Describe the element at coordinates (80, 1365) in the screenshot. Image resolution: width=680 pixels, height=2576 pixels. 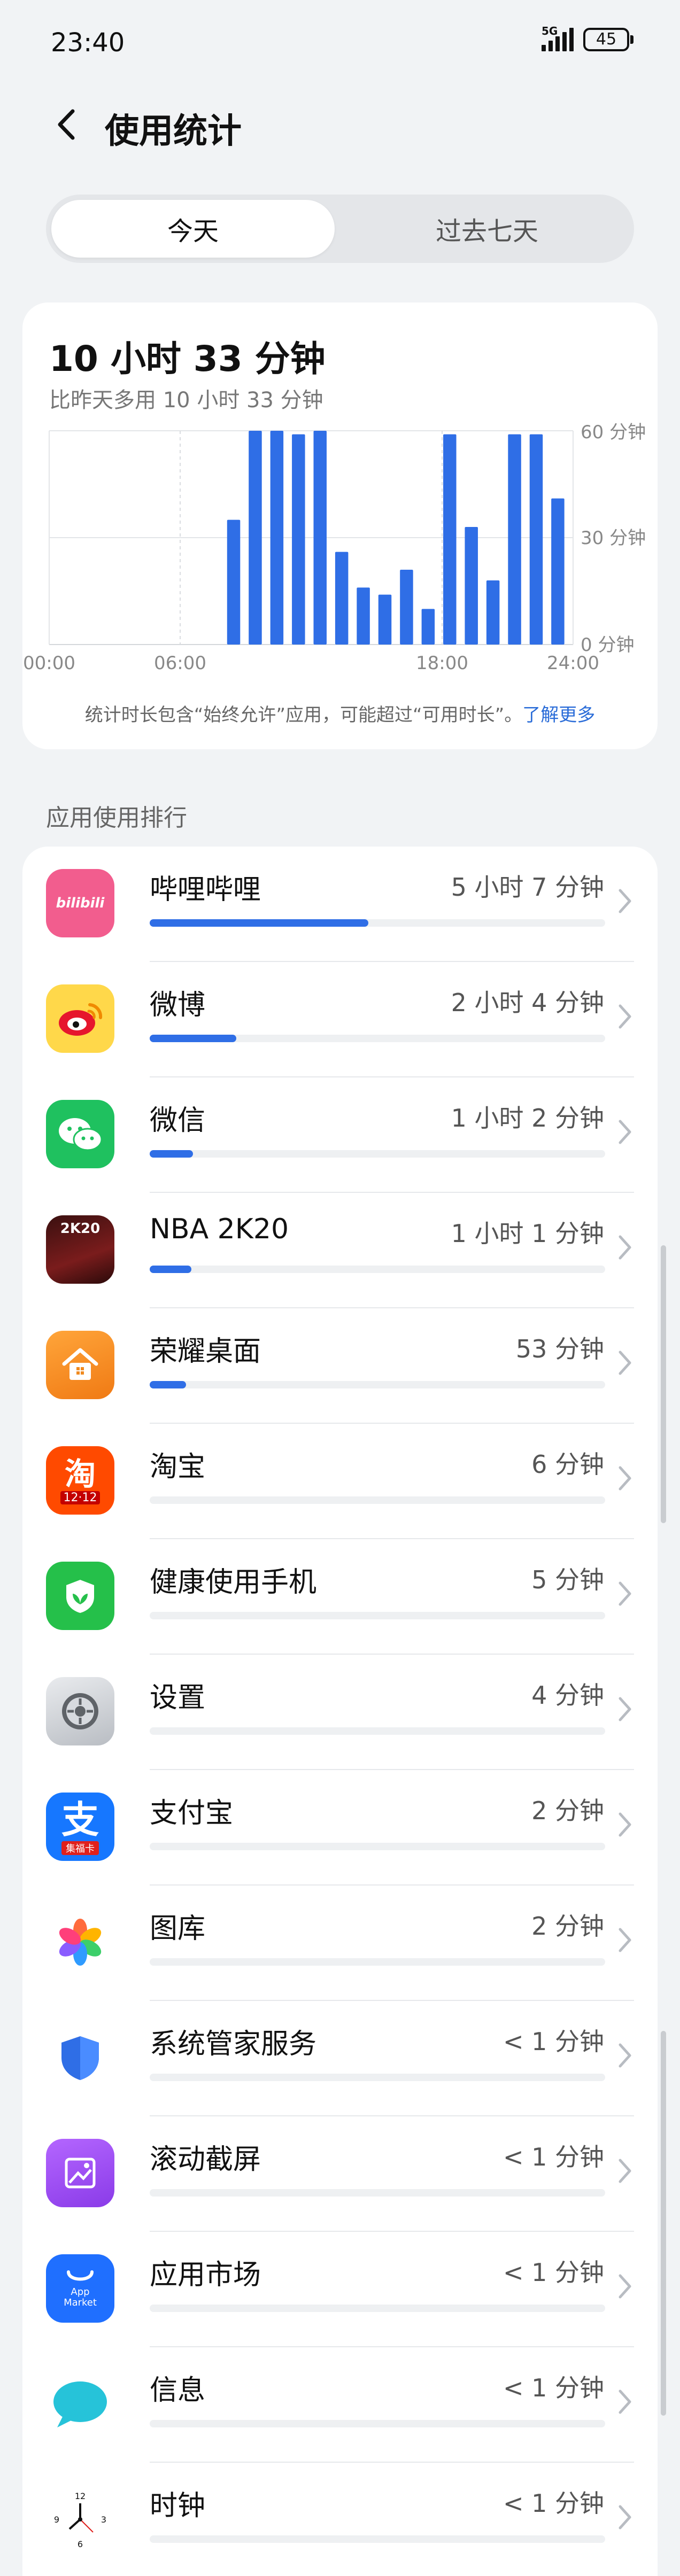
I see `honor-launcher-icon` at that location.